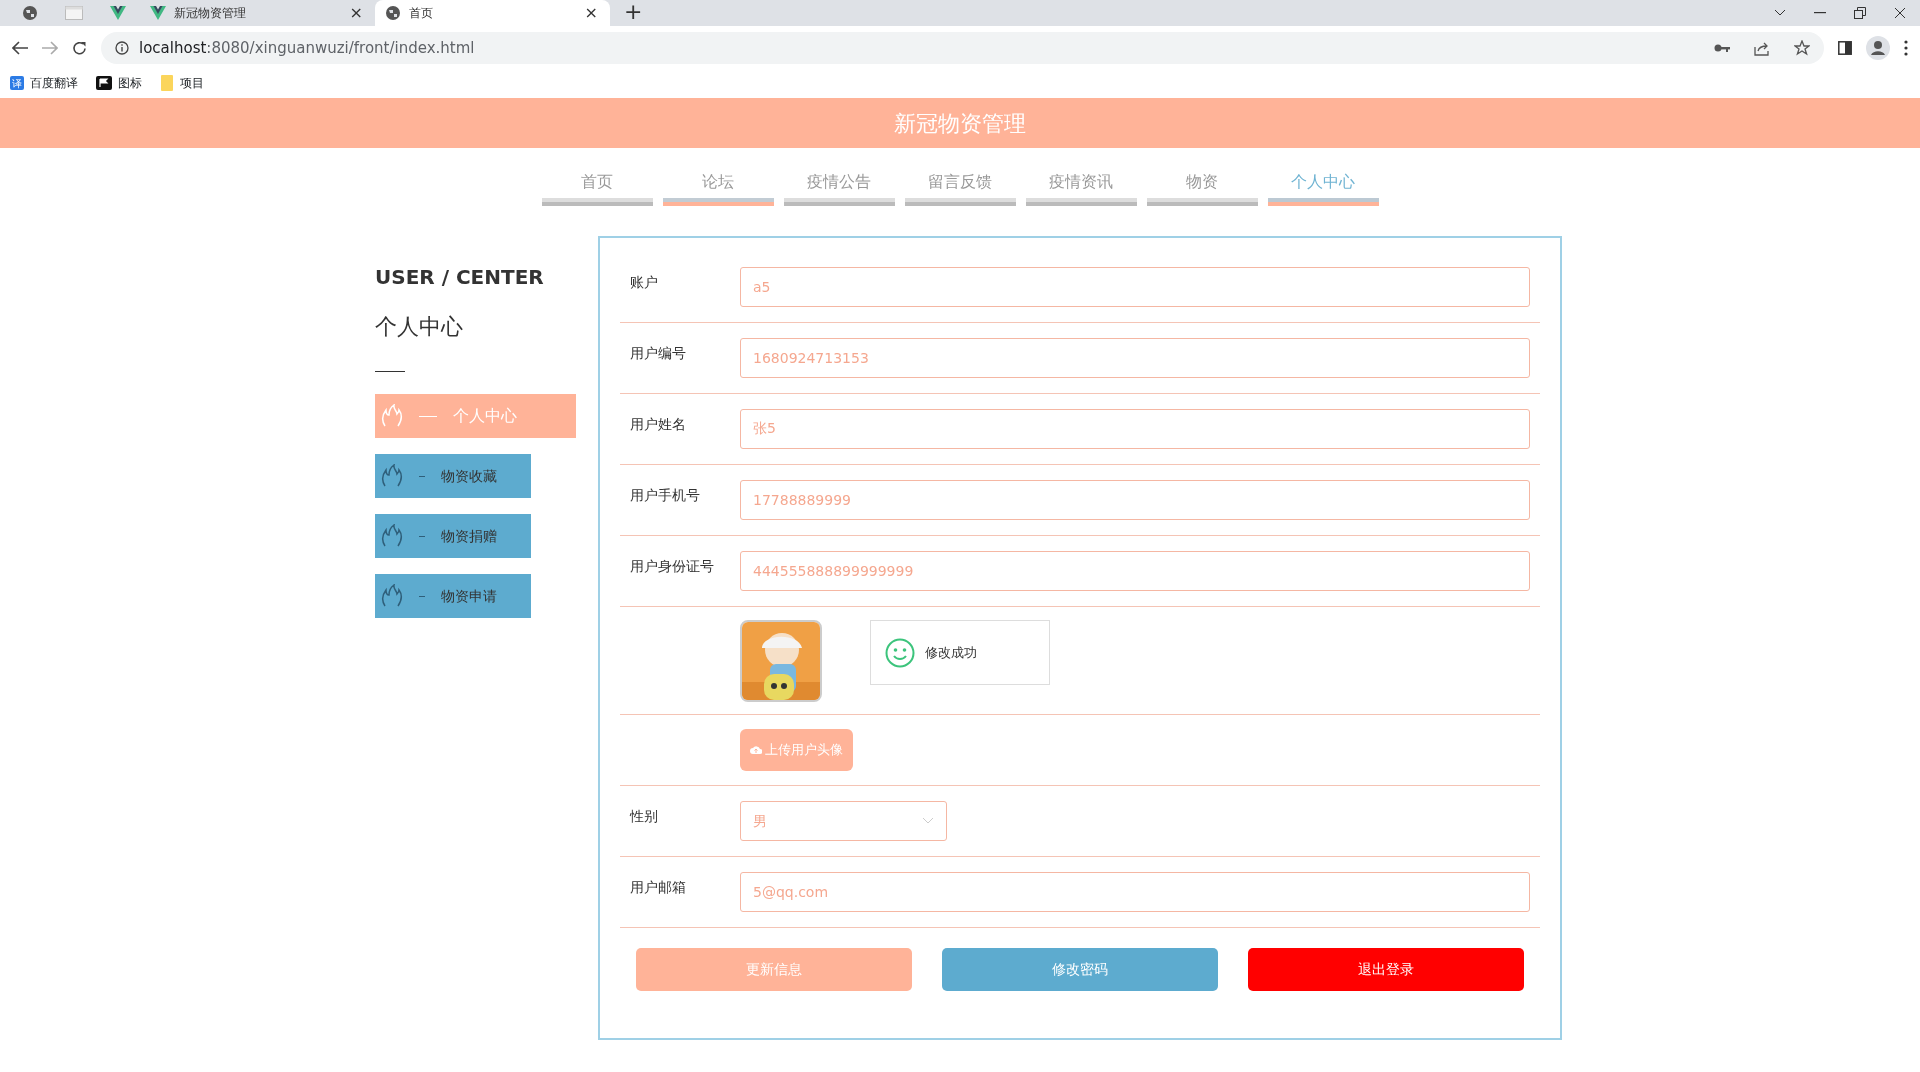  I want to click on flag-icon, so click(104, 83).